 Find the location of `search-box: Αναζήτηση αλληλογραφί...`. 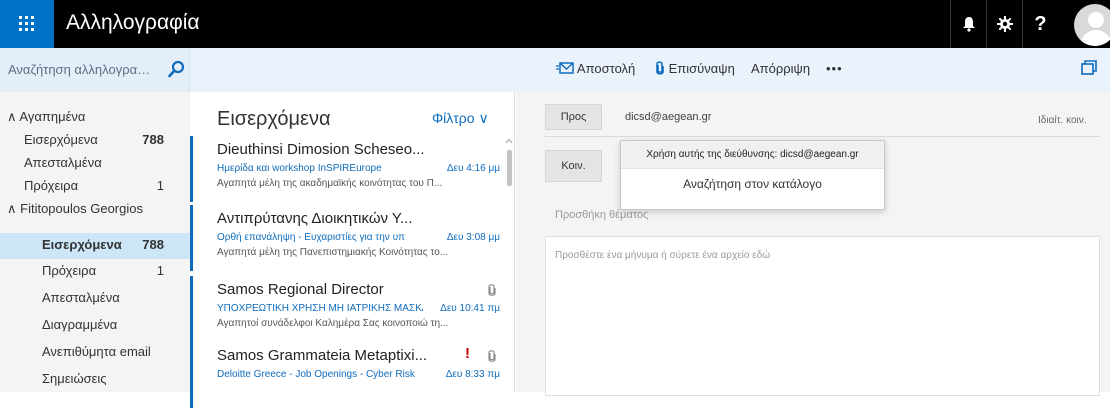

search-box: Αναζήτηση αλληλογραφί... is located at coordinates (95, 70).